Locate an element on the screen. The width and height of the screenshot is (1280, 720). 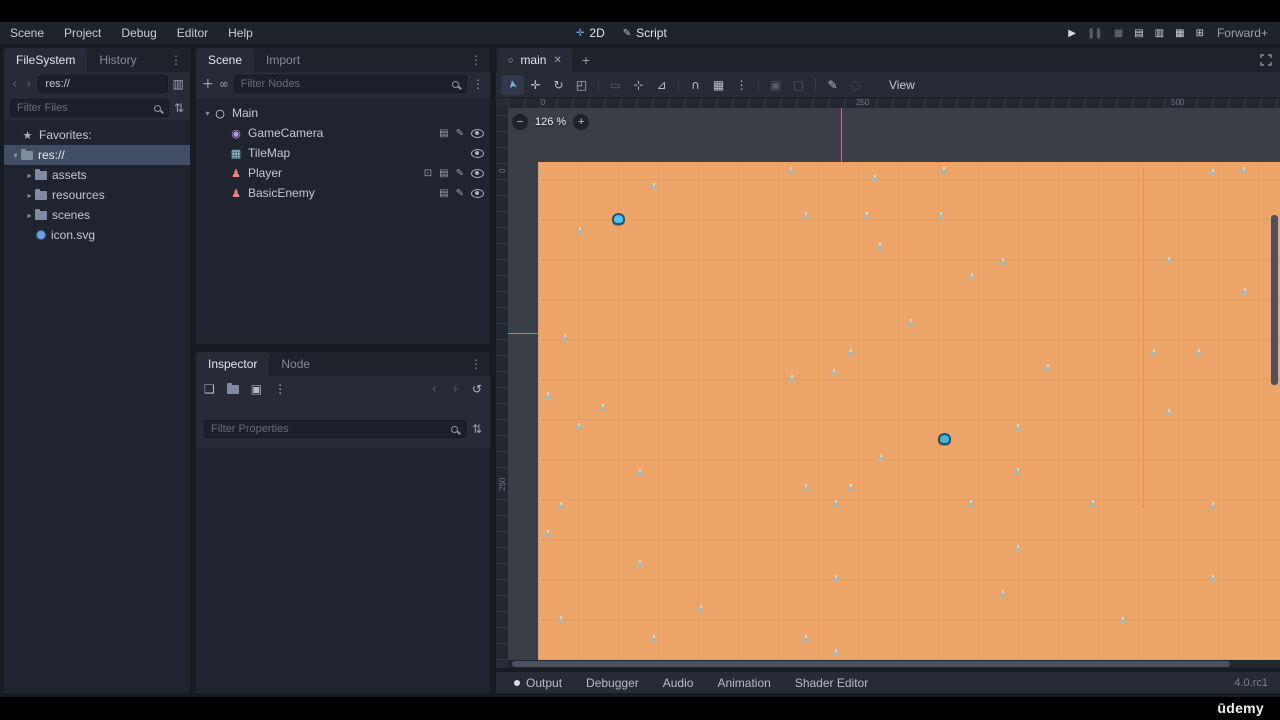
filter-nodes-input is located at coordinates (350, 84).